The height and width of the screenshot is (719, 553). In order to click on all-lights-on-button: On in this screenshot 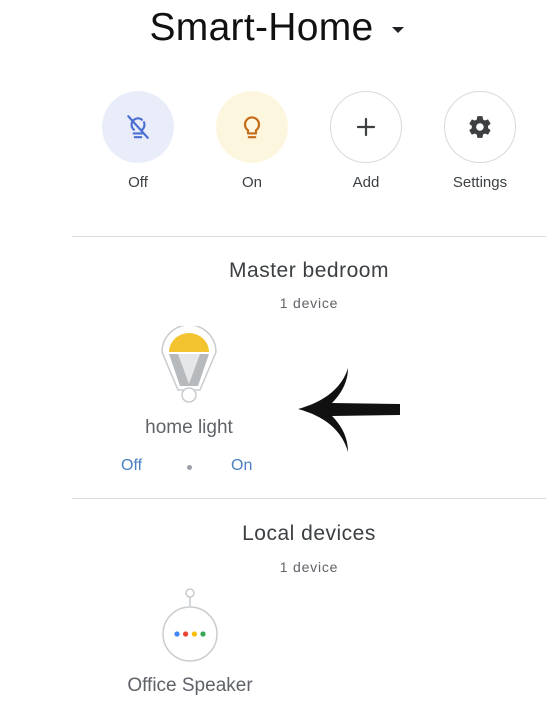, I will do `click(252, 141)`.